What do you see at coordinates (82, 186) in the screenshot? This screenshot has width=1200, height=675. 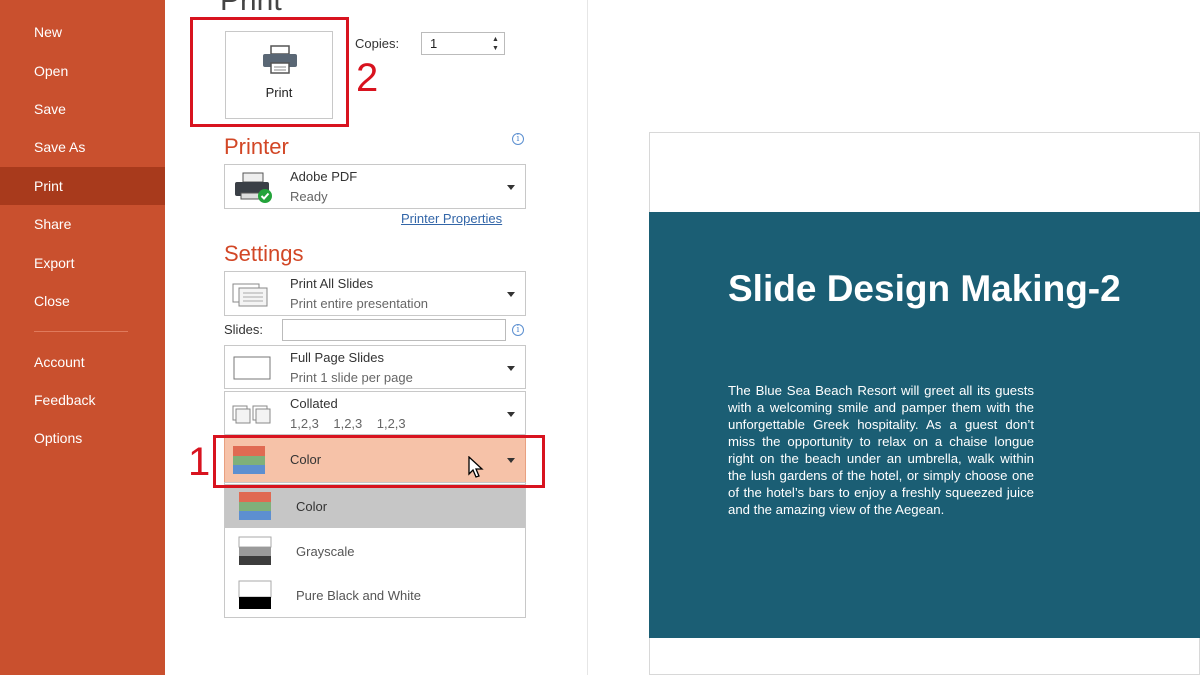 I see `sidebar-item-print: Print` at bounding box center [82, 186].